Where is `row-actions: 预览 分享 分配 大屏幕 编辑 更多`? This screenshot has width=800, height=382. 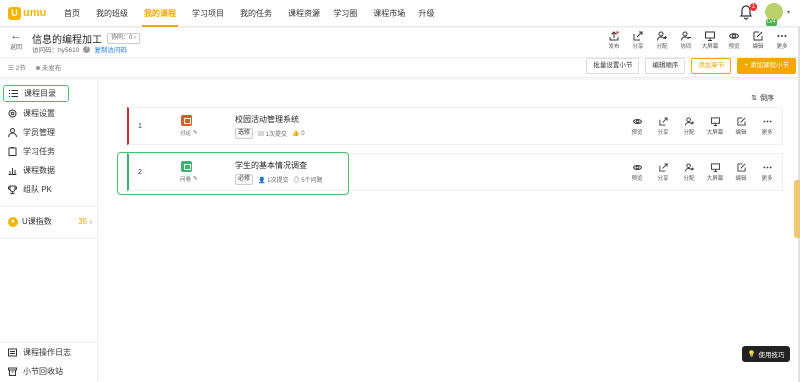 row-actions: 预览 分享 分配 大屏幕 编辑 更多 is located at coordinates (702, 126).